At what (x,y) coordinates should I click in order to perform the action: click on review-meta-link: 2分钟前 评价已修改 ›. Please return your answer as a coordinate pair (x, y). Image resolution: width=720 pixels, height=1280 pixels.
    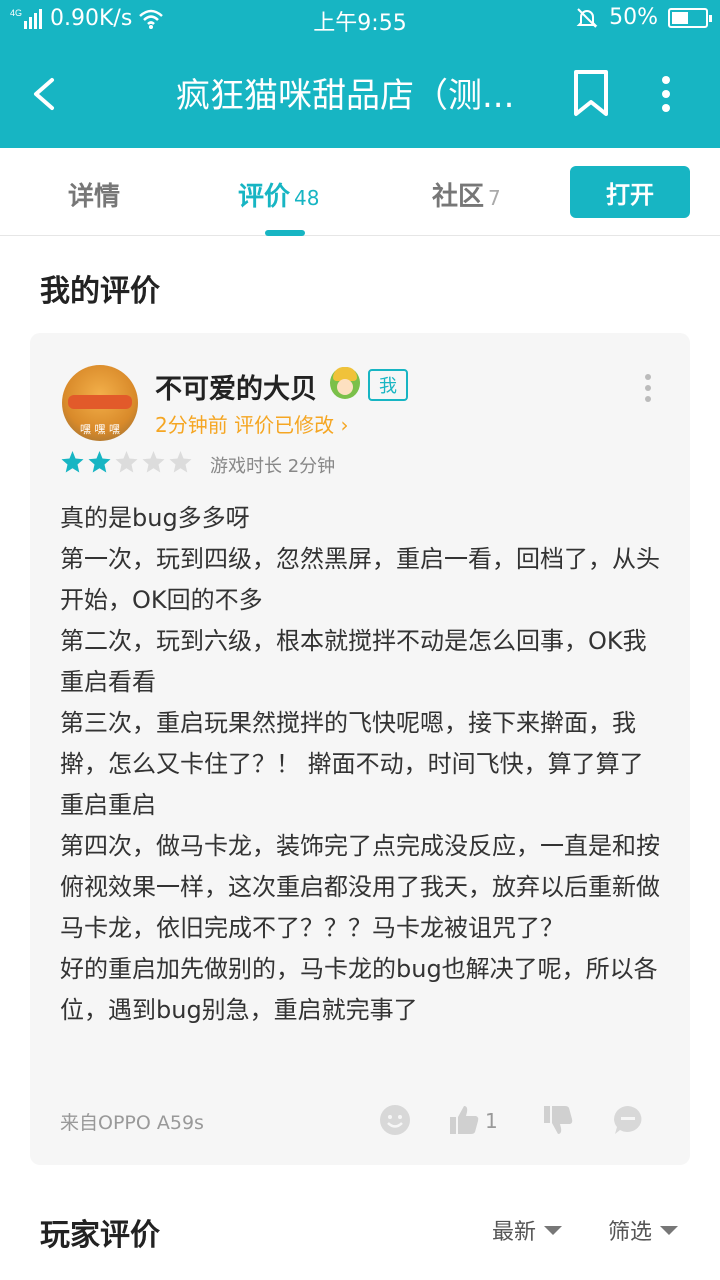
    Looking at the image, I should click on (251, 423).